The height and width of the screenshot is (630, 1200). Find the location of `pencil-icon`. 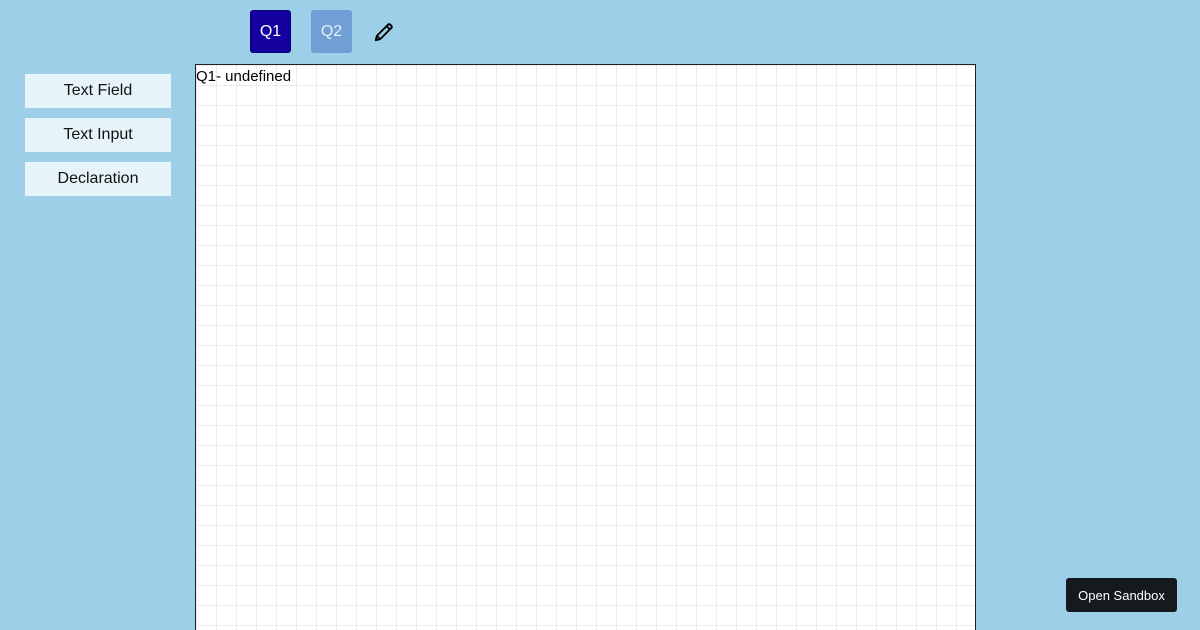

pencil-icon is located at coordinates (384, 32).